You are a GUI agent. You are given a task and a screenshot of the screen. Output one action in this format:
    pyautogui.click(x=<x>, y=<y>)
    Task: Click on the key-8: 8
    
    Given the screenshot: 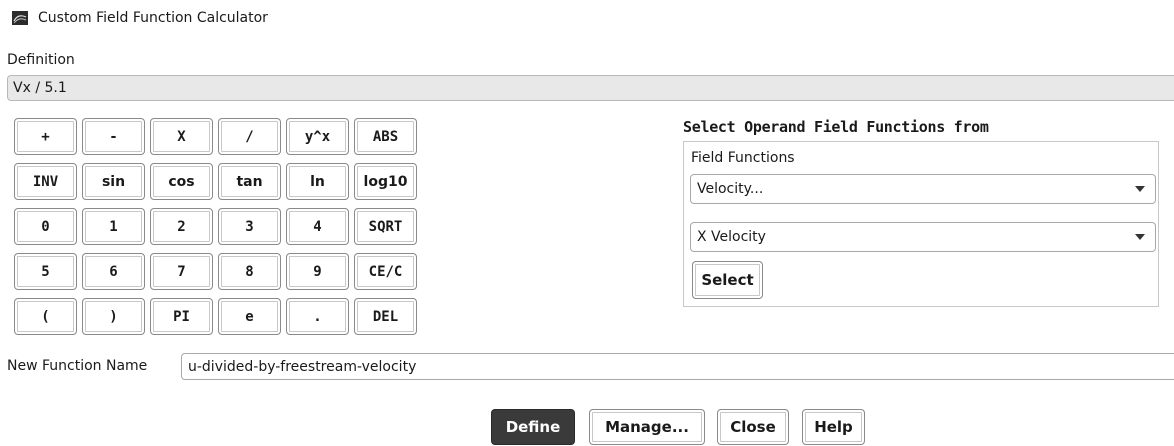 What is the action you would take?
    pyautogui.click(x=249, y=271)
    